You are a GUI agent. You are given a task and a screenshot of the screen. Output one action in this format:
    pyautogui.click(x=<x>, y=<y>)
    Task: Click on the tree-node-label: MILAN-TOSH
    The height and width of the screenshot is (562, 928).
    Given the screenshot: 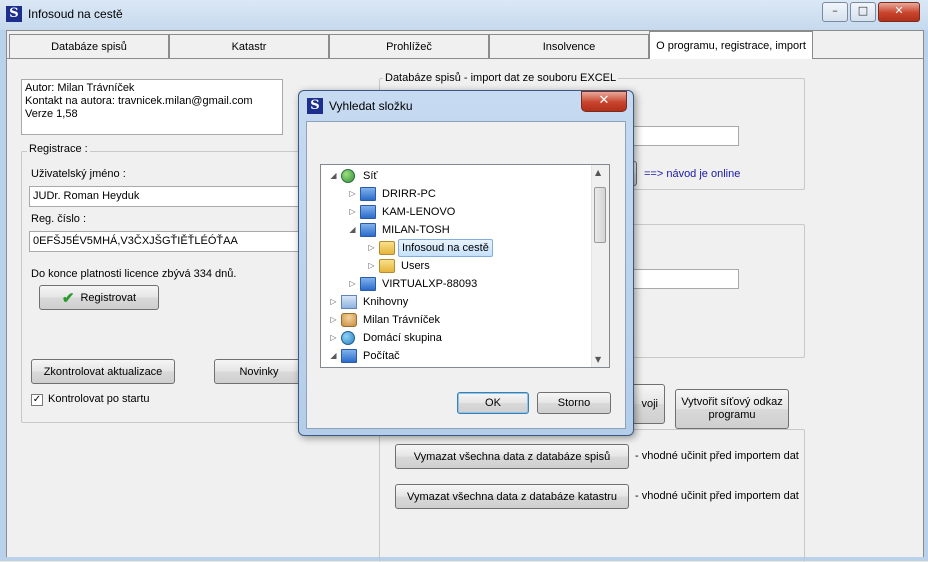 What is the action you would take?
    pyautogui.click(x=416, y=230)
    